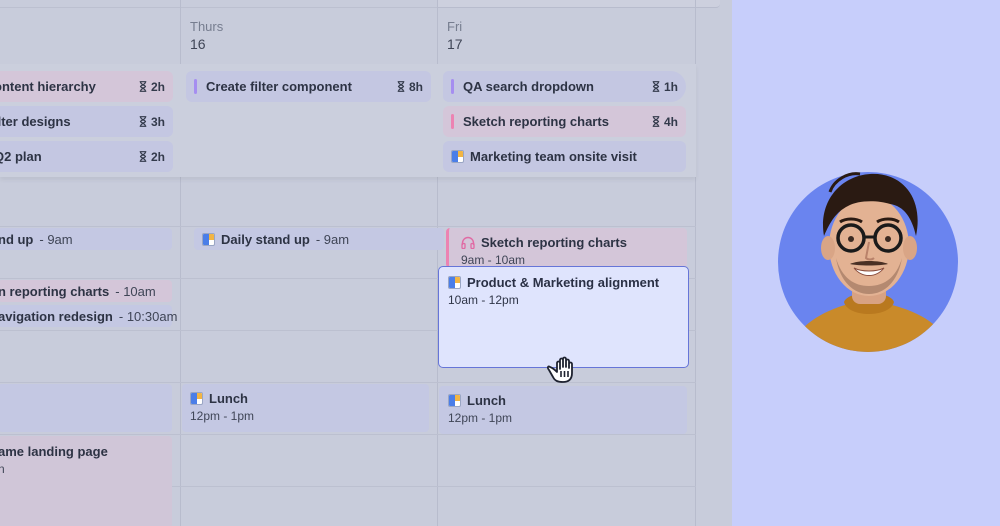 The image size is (1000, 526). What do you see at coordinates (563, 282) in the screenshot?
I see `event-title: Product & Marketing alignment` at bounding box center [563, 282].